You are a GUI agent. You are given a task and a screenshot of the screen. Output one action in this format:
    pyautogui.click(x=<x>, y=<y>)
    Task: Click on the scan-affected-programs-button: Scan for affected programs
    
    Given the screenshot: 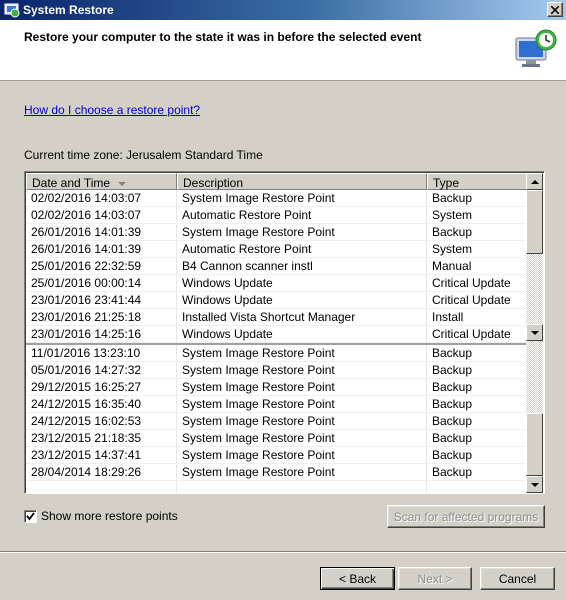 What is the action you would take?
    pyautogui.click(x=466, y=516)
    